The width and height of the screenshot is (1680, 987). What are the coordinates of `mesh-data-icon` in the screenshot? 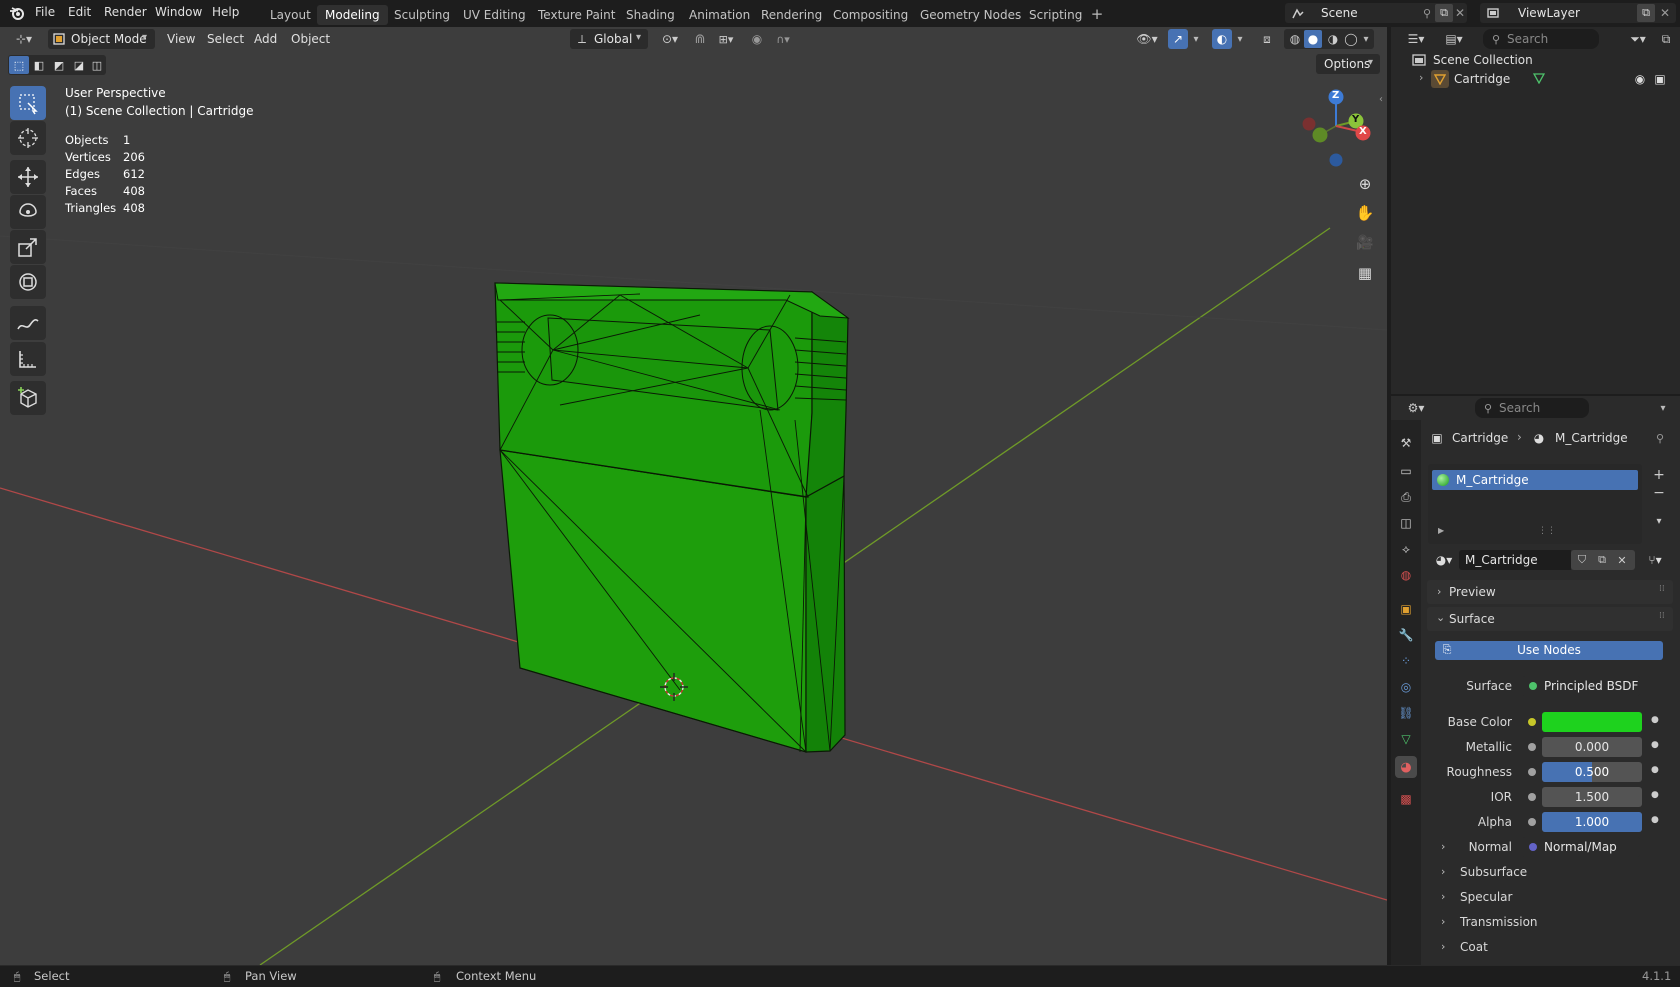 It's located at (1539, 78).